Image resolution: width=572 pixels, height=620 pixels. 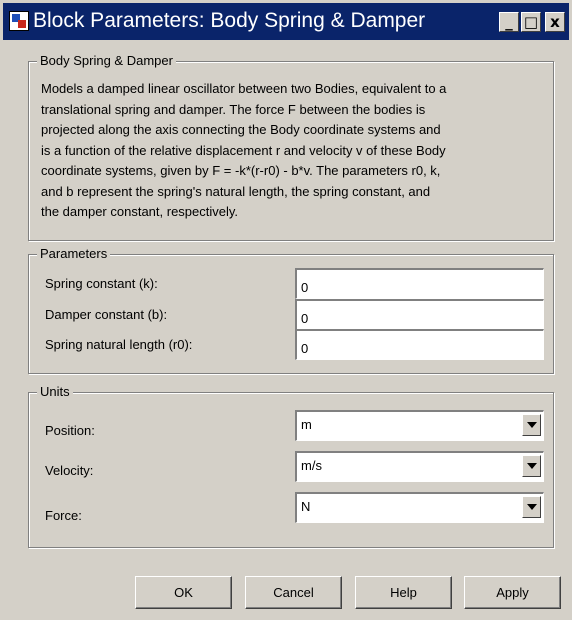 I want to click on ok-button: OK, so click(x=183, y=592).